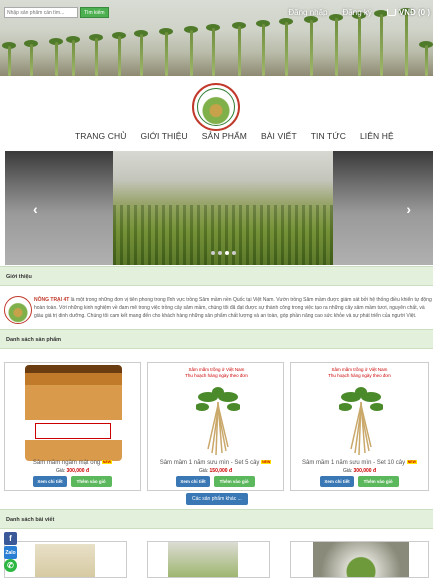 Image resolution: width=433 pixels, height=578 pixels. What do you see at coordinates (307, 12) in the screenshot?
I see `login-link: Đăng nhập` at bounding box center [307, 12].